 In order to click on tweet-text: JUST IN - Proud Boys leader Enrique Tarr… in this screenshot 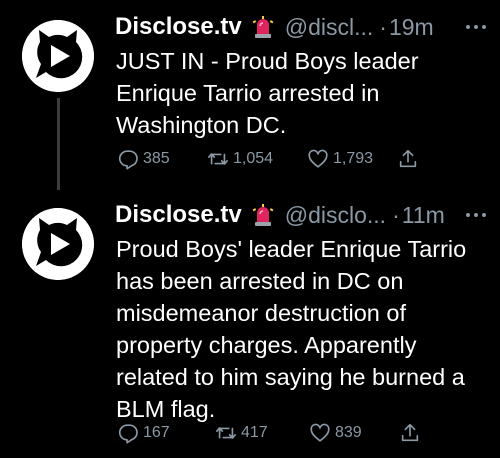, I will do `click(267, 93)`.